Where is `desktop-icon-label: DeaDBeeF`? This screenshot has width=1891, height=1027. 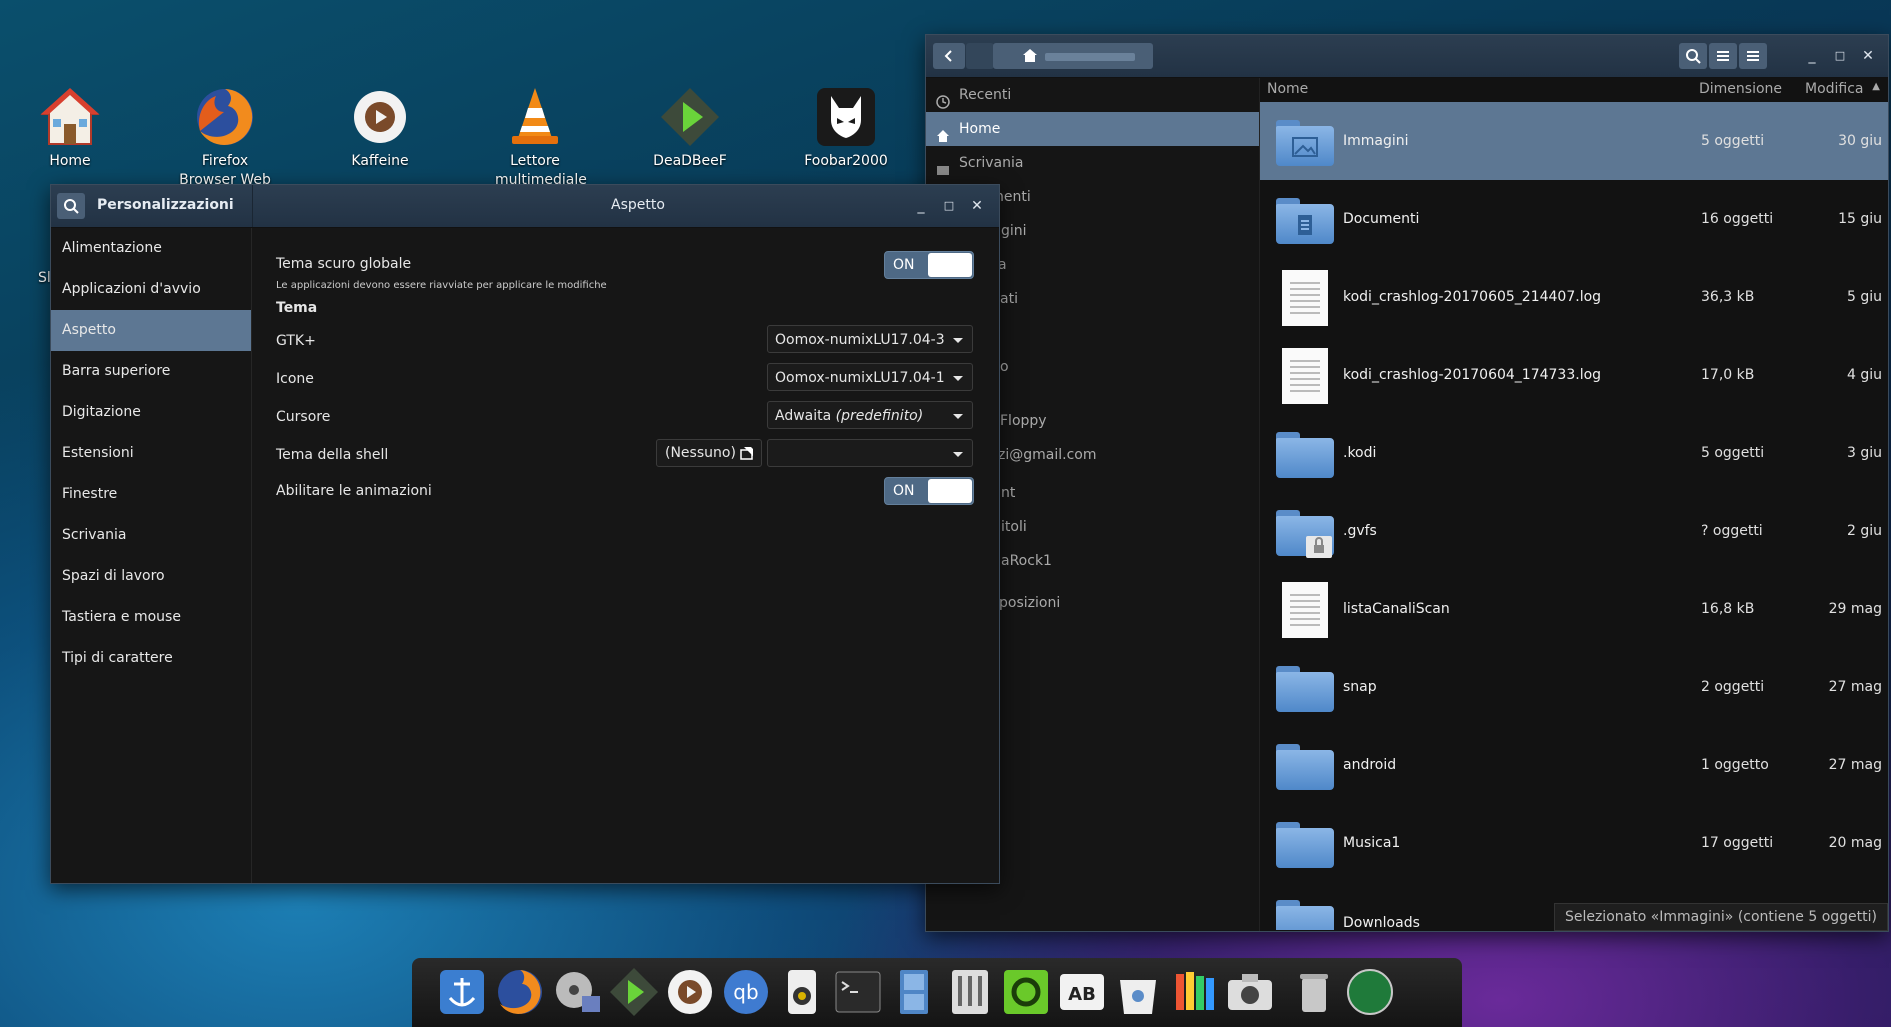 desktop-icon-label: DeaDBeeF is located at coordinates (690, 161).